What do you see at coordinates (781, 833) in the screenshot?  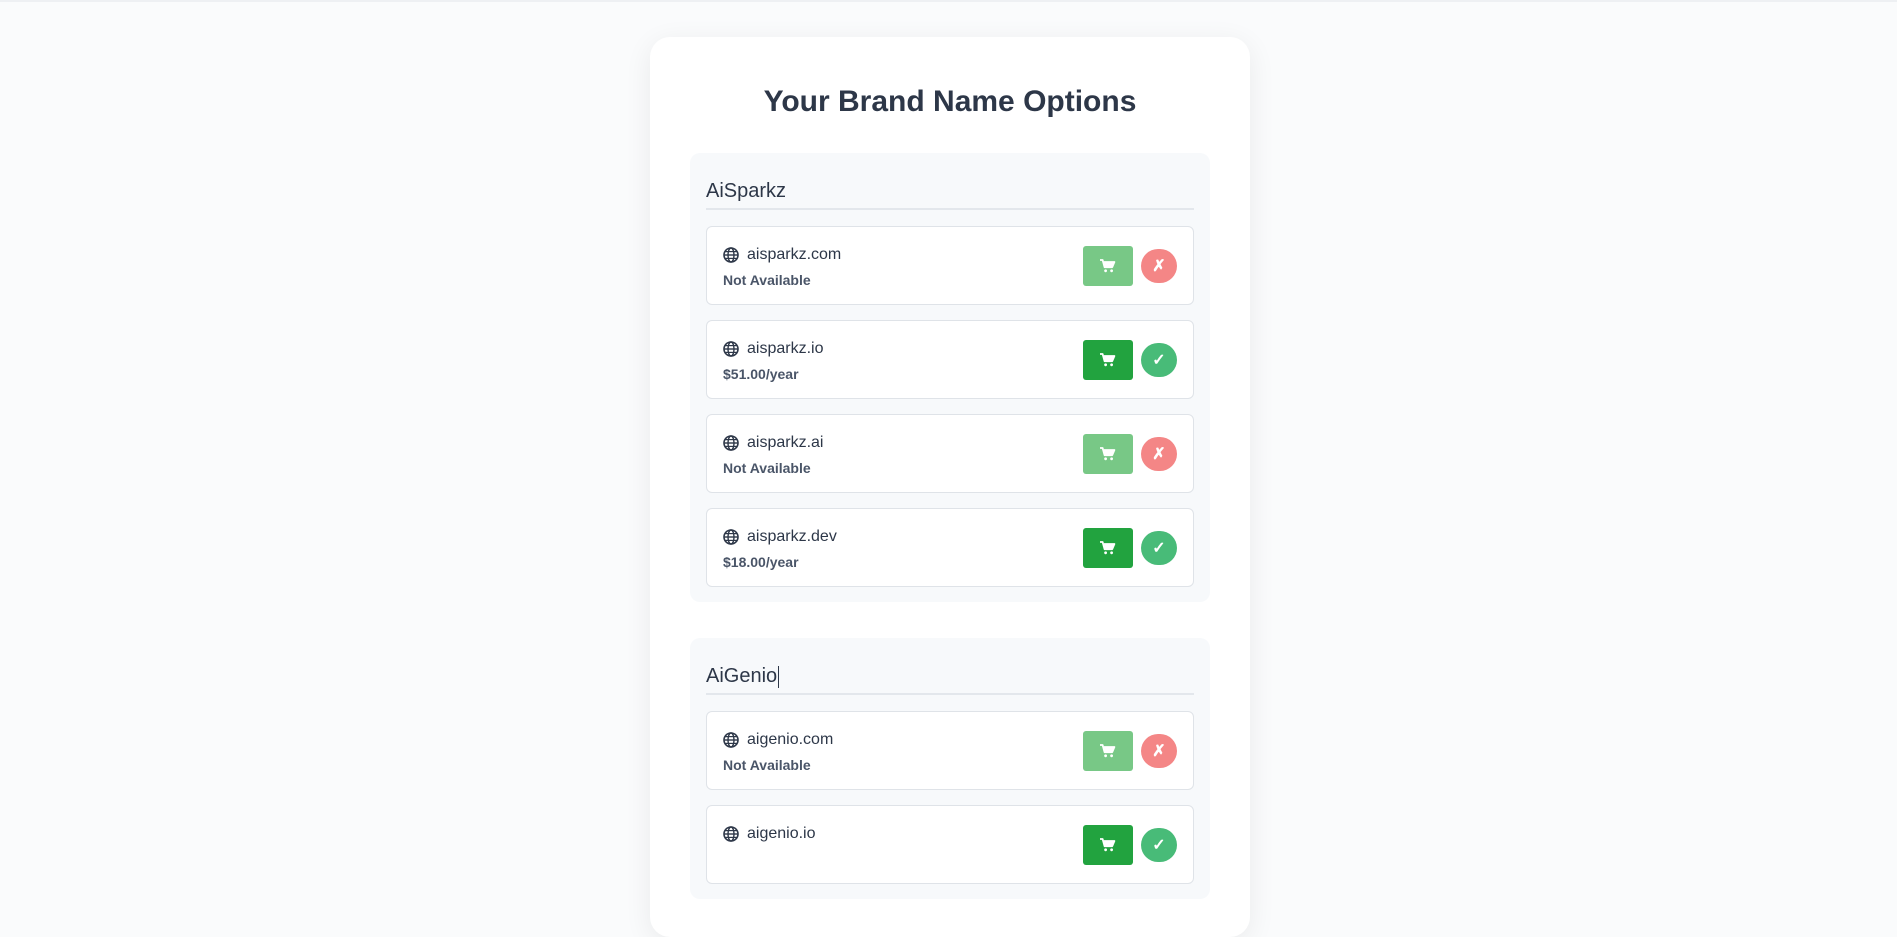 I see `domain-name: aigenio.io` at bounding box center [781, 833].